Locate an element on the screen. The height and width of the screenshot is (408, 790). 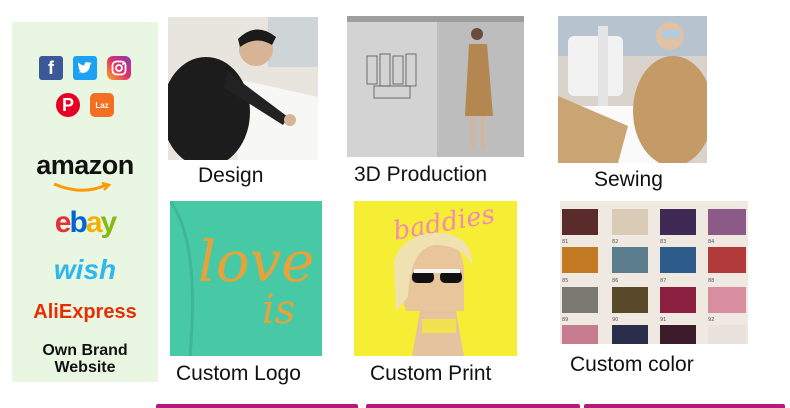
sewing-caption: Sewing is located at coordinates (628, 179).